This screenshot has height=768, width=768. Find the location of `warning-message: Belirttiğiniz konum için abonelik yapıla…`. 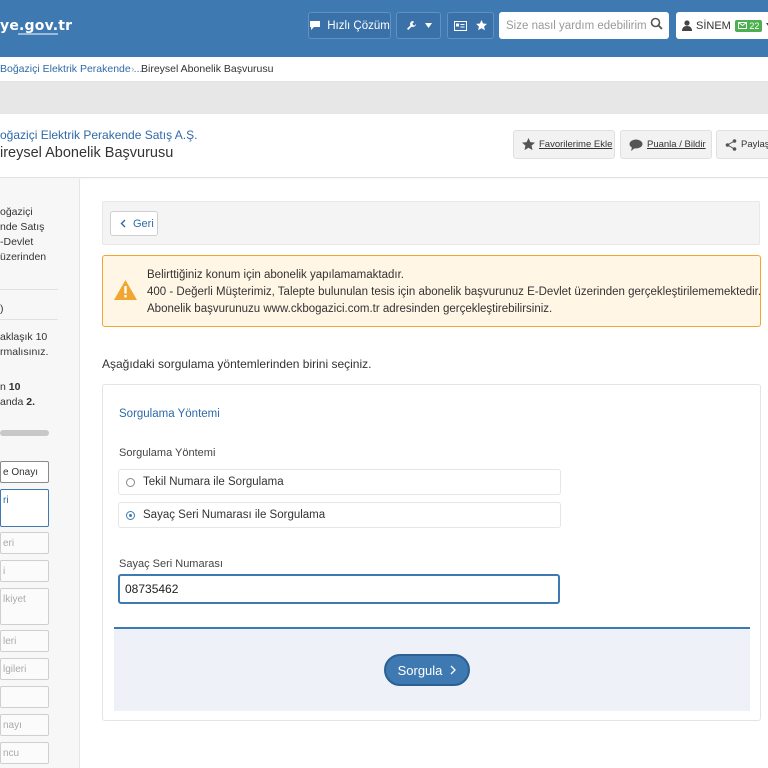

warning-message: Belirttiğiniz konum için abonelik yapıla… is located at coordinates (454, 292).